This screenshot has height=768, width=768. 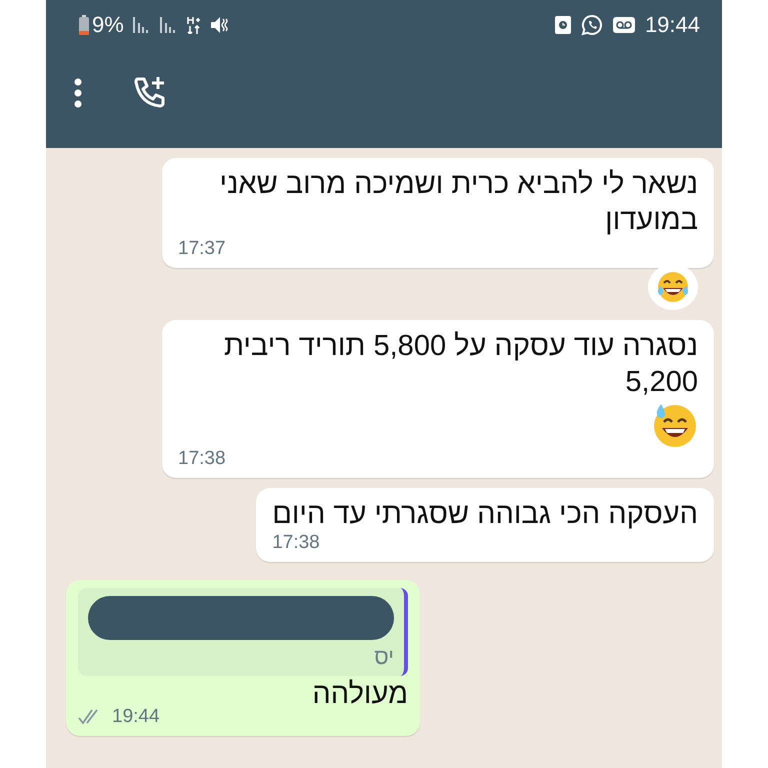 I want to click on quote-author: יס, so click(x=383, y=657).